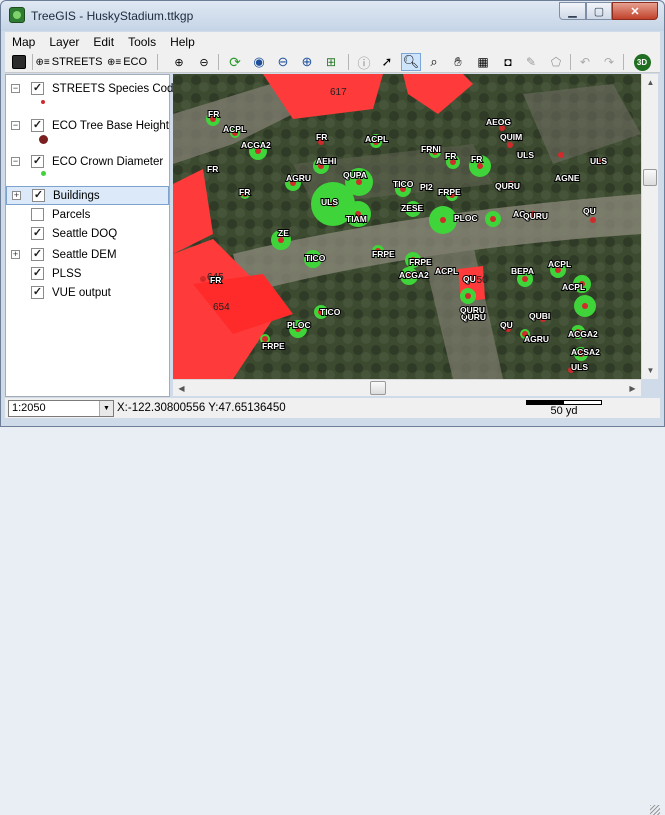 Image resolution: width=665 pixels, height=815 pixels. Describe the element at coordinates (609, 62) in the screenshot. I see `redo-button: ↷` at that location.